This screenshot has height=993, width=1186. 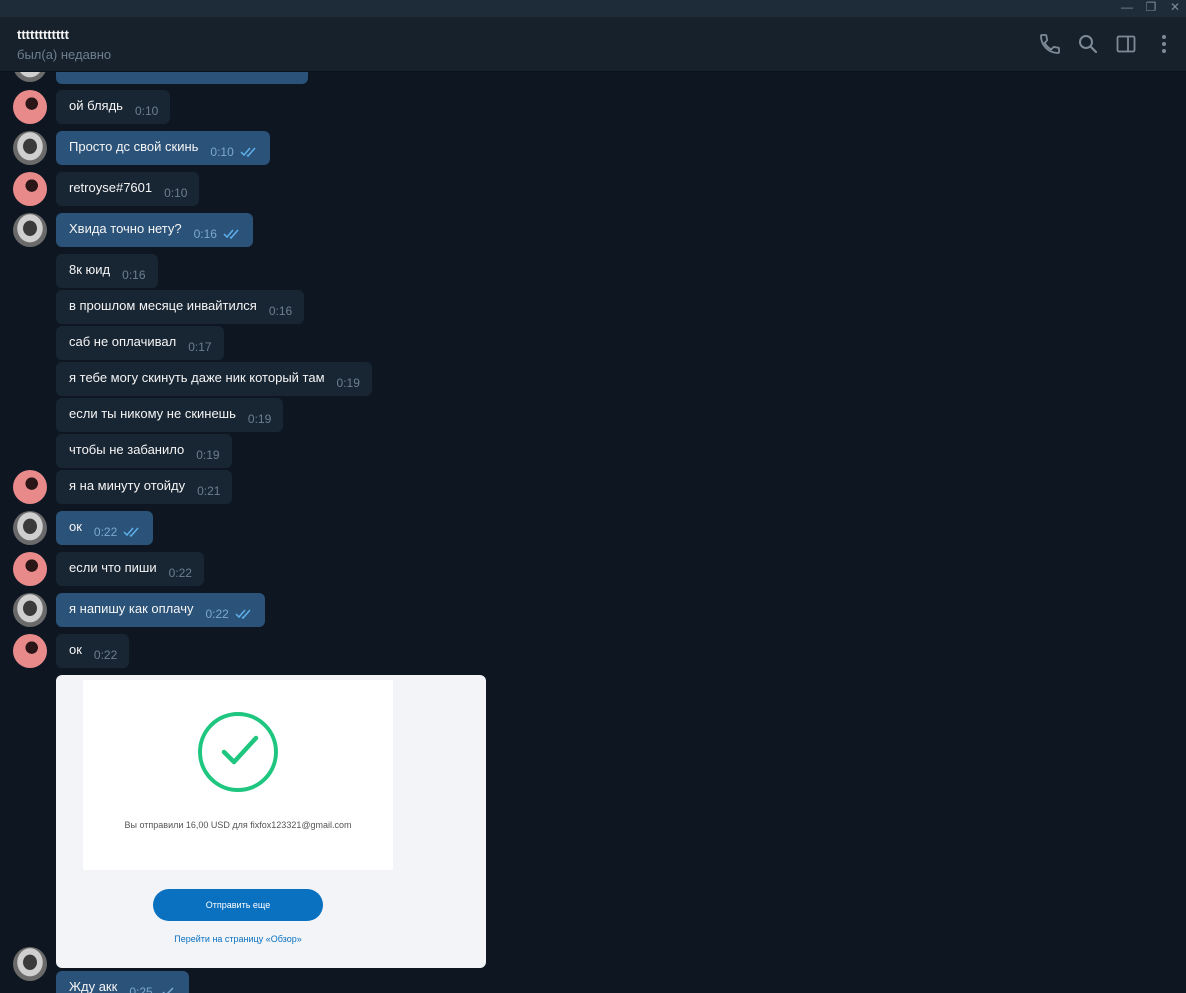 I want to click on more-vertical-icon, so click(x=1164, y=44).